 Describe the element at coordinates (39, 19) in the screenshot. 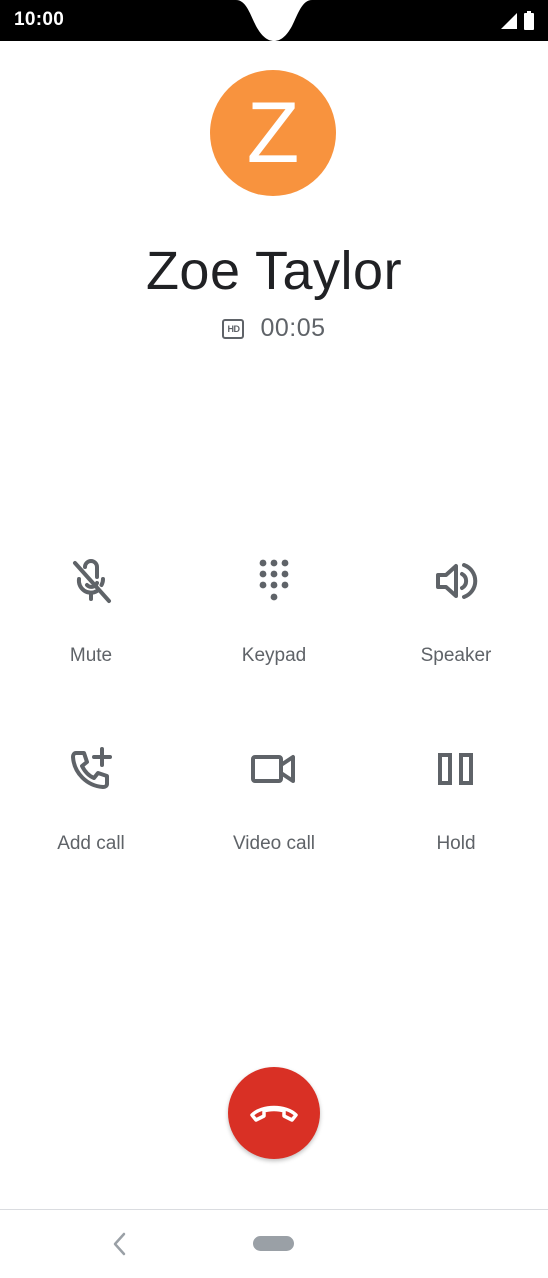

I see `status-time: 10:00` at that location.